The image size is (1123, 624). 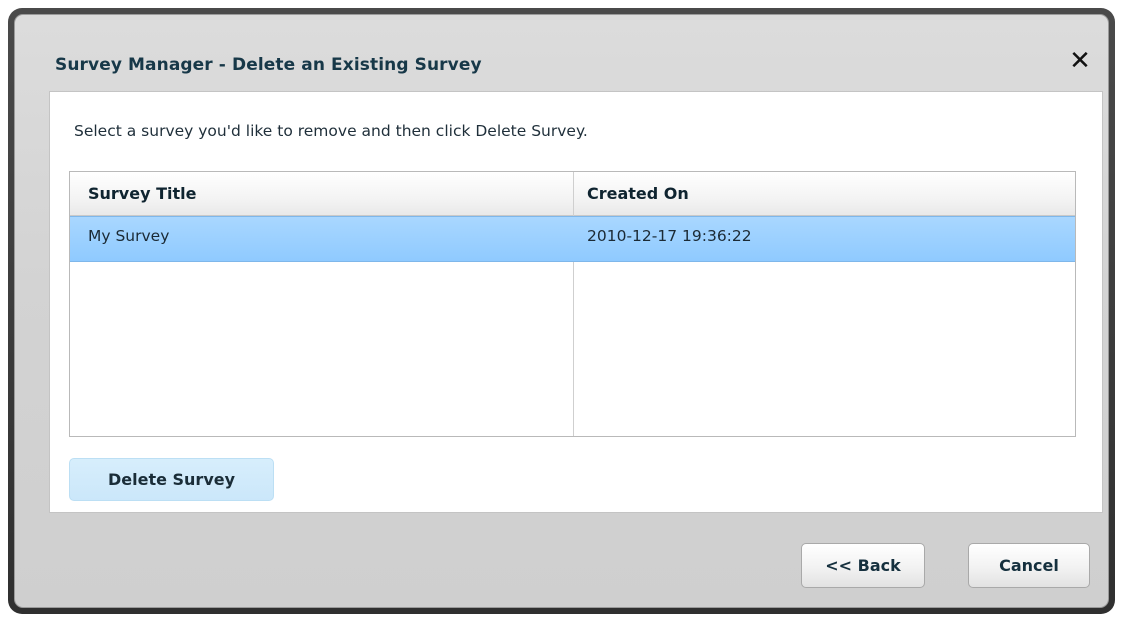 What do you see at coordinates (863, 565) in the screenshot?
I see `back-button: << Back` at bounding box center [863, 565].